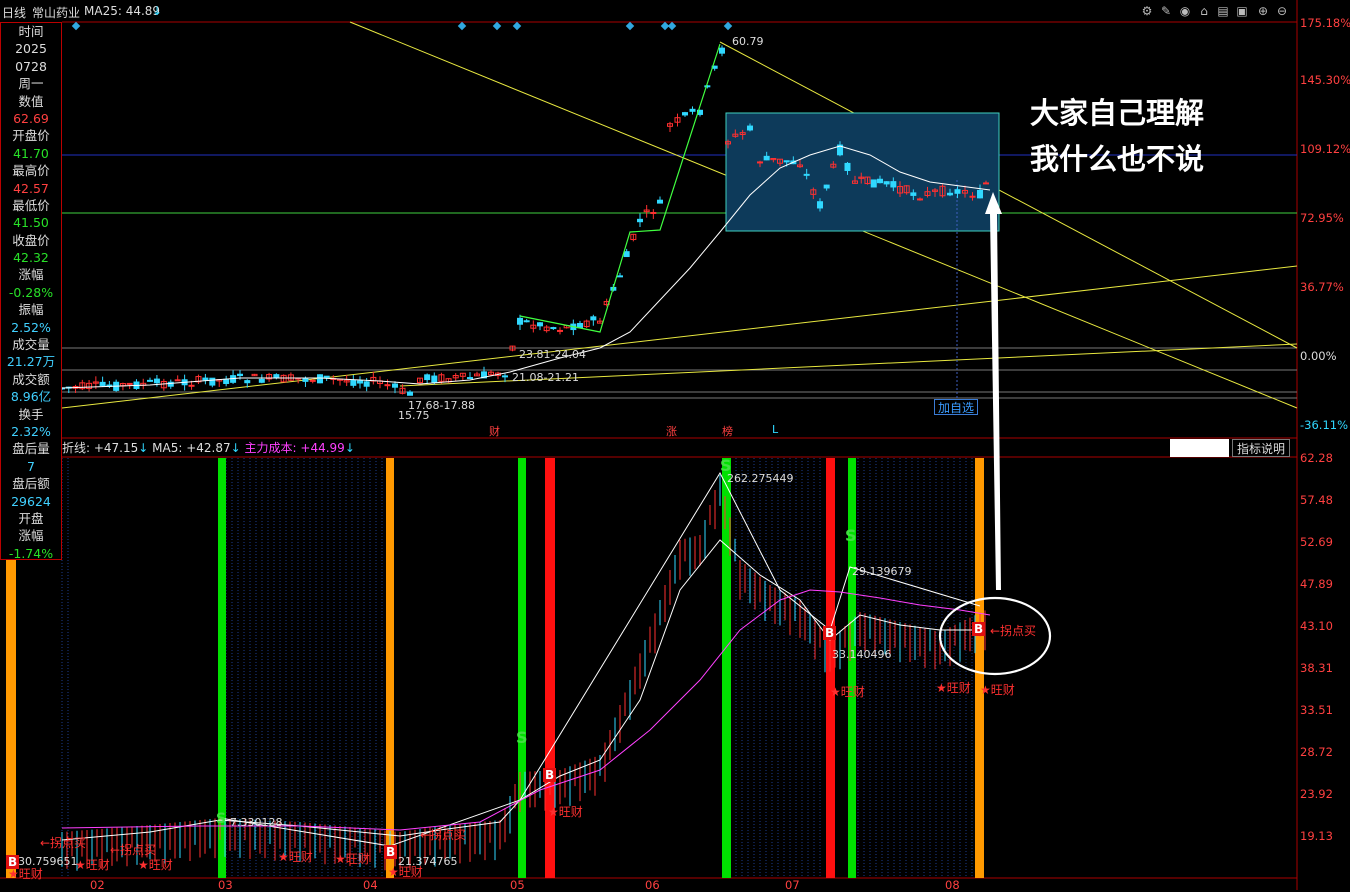 The image size is (1350, 892). Describe the element at coordinates (414, 415) in the screenshot. I see `price-low-label: 15.75` at that location.